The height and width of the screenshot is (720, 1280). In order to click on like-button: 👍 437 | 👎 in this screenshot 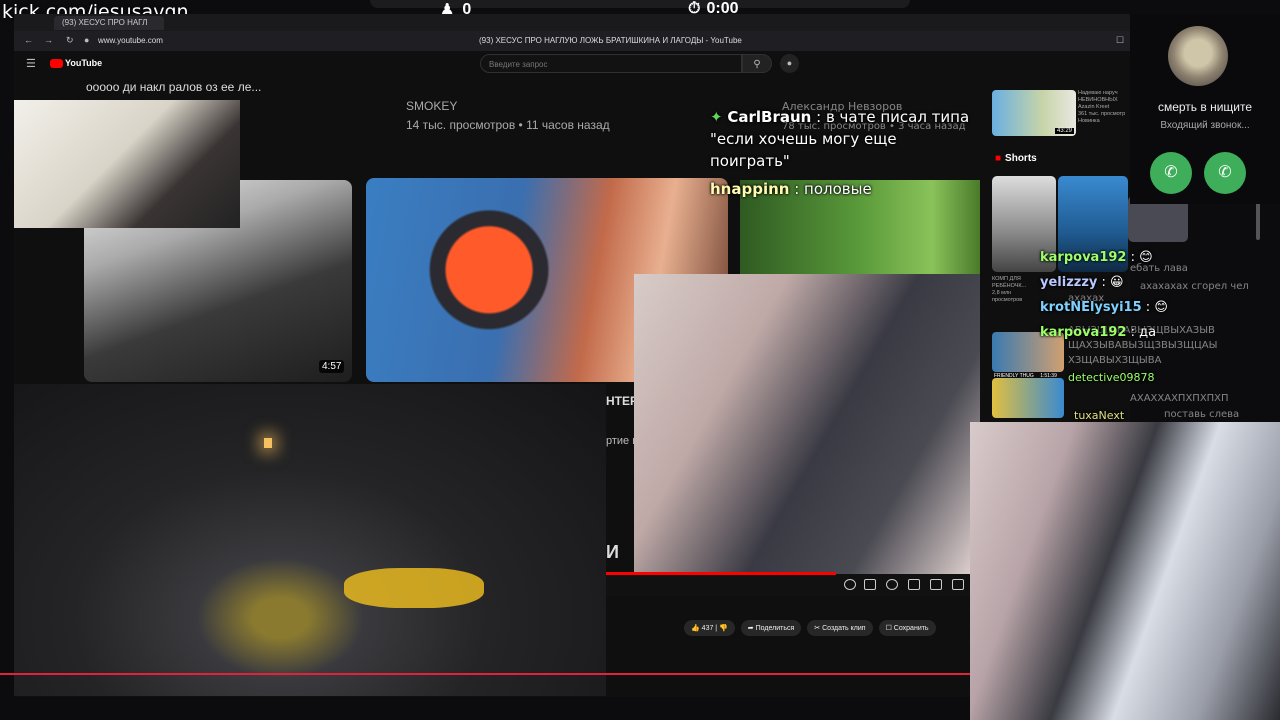, I will do `click(709, 628)`.